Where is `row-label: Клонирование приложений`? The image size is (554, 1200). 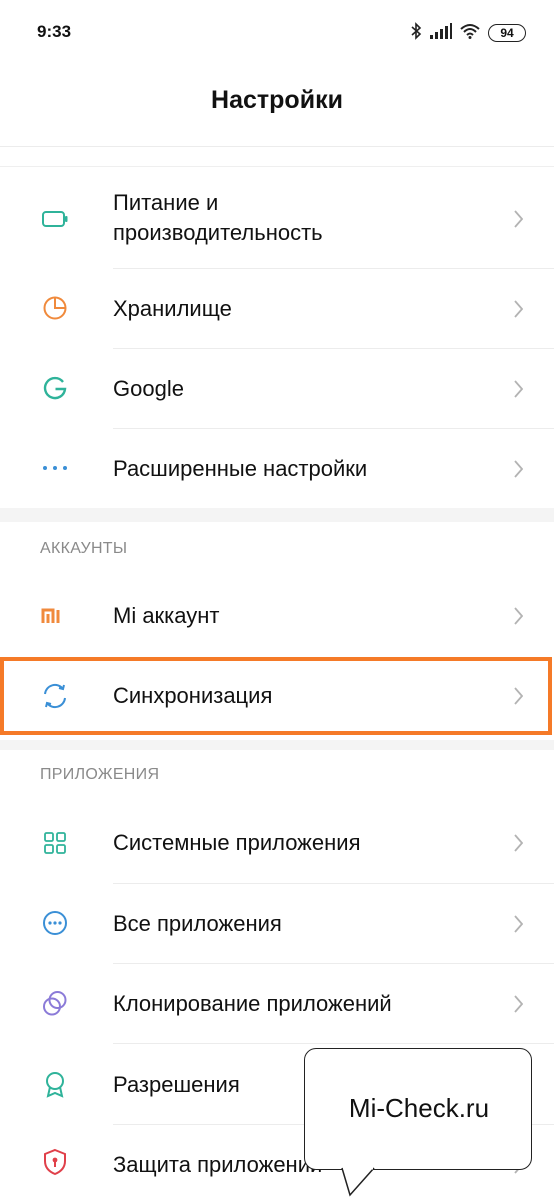
row-label: Клонирование приложений is located at coordinates (252, 1003).